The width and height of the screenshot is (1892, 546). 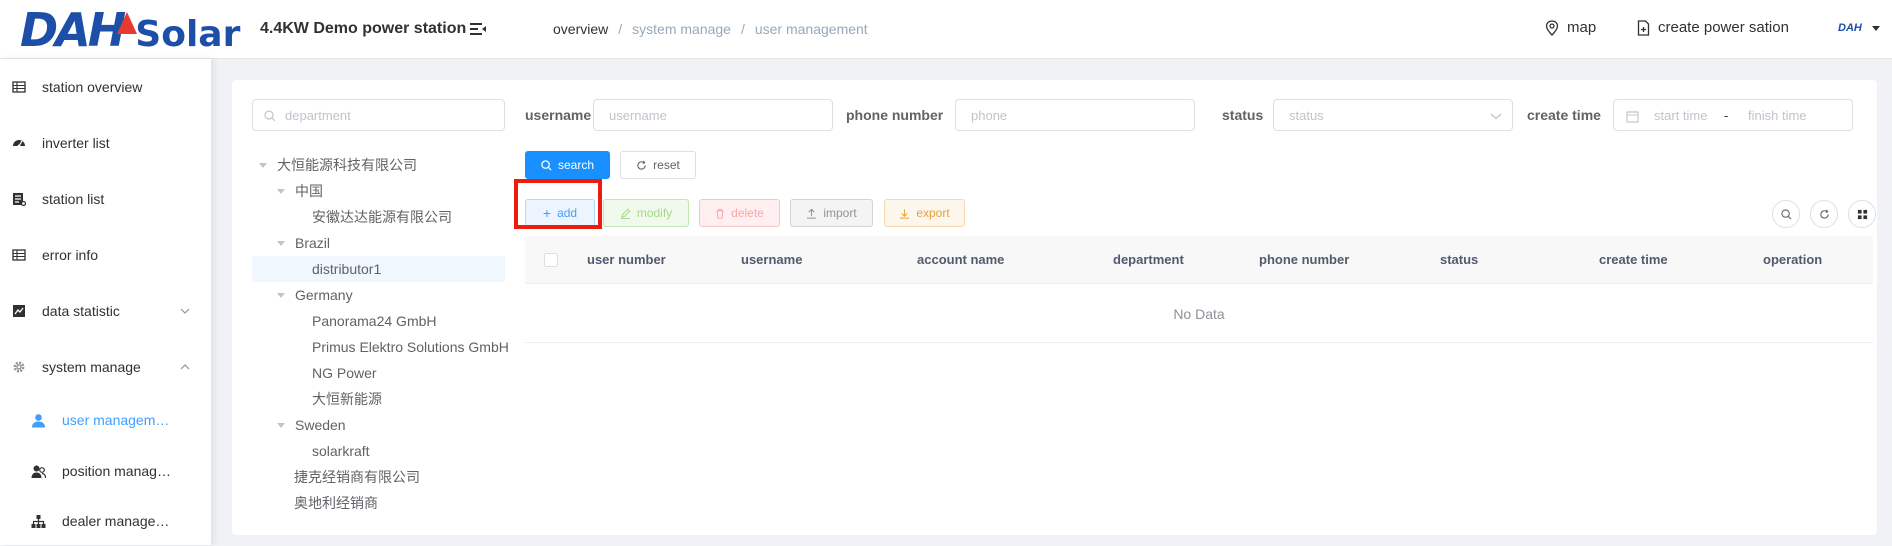 I want to click on column-settings-button, so click(x=1862, y=214).